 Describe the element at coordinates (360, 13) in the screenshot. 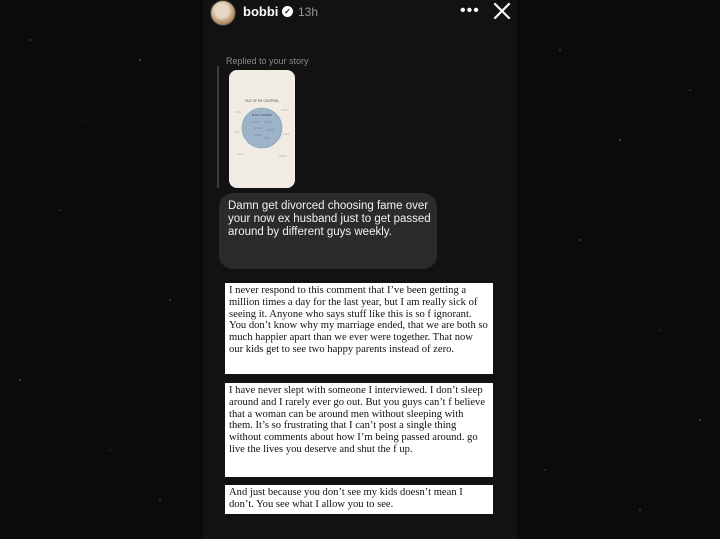

I see `story-header: bobbi ✓ 13h •••` at that location.